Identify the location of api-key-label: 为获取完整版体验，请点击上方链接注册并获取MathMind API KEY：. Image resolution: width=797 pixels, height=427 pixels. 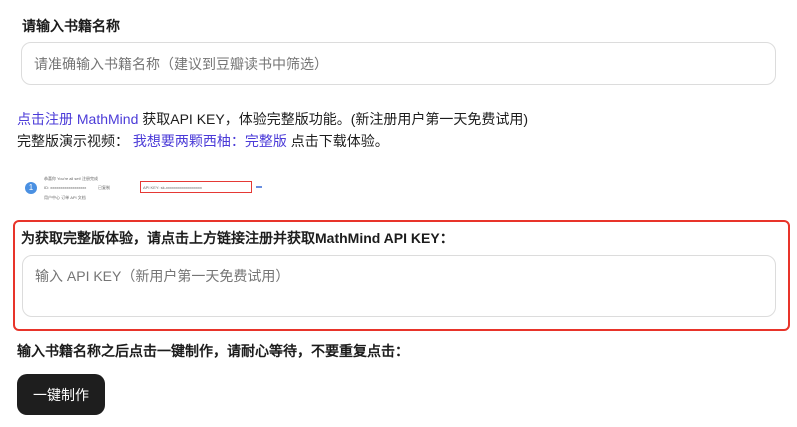
(237, 238).